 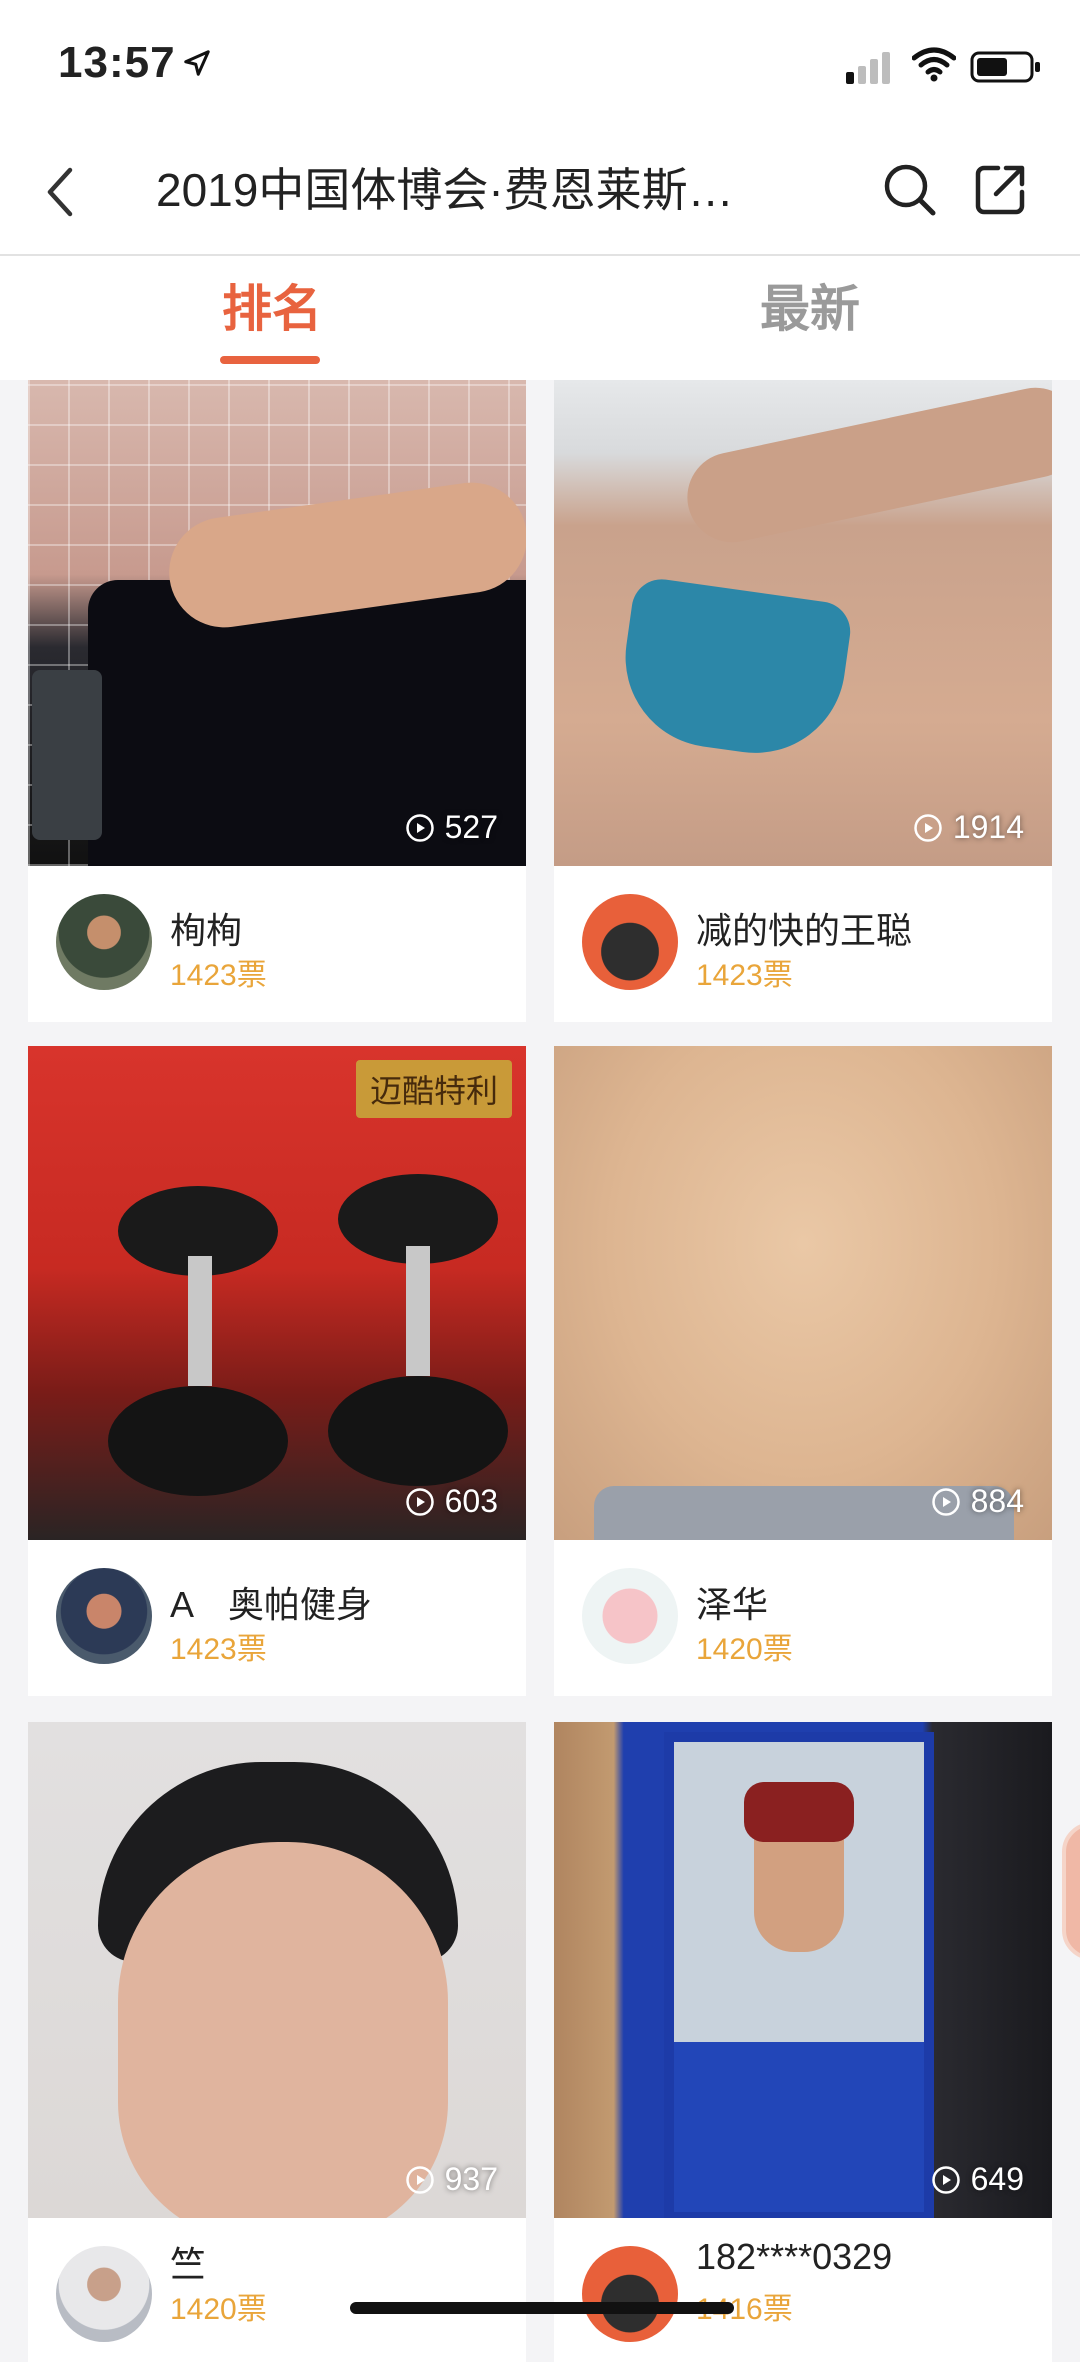 What do you see at coordinates (277, 1293) in the screenshot?
I see `video-thumbnail: 迈酷特利 603` at bounding box center [277, 1293].